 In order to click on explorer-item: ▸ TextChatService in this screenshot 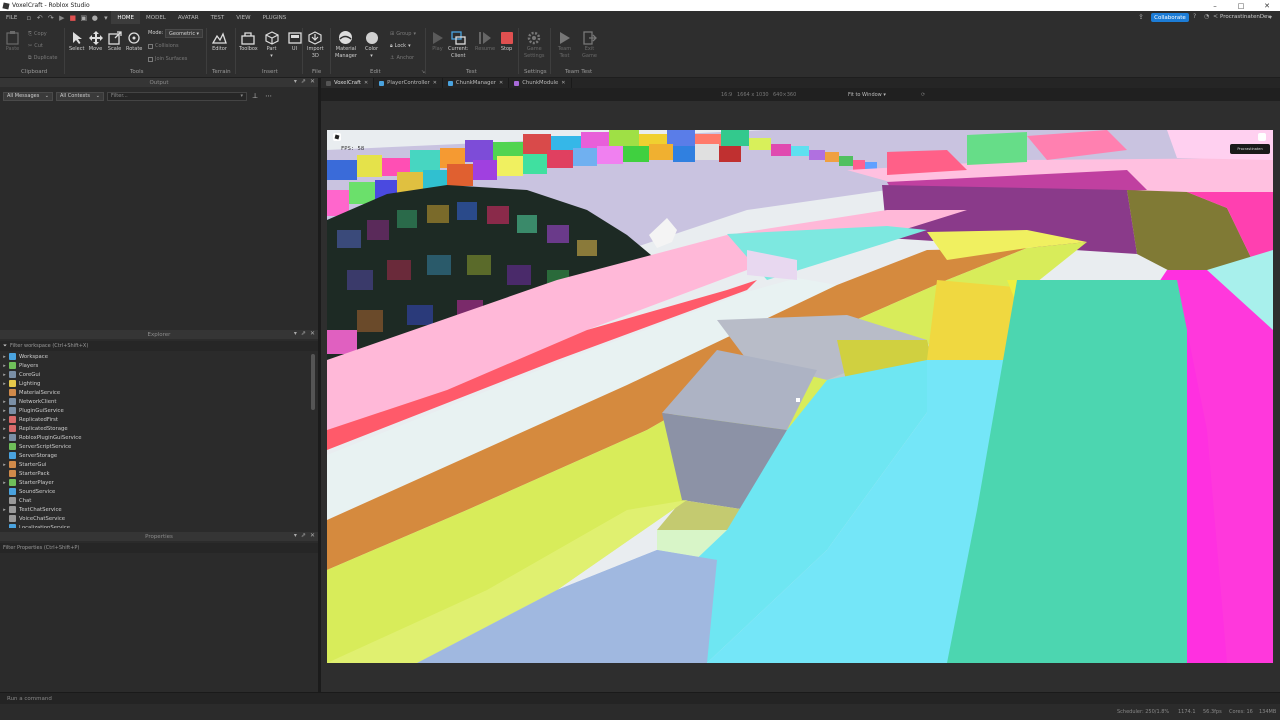, I will do `click(159, 509)`.